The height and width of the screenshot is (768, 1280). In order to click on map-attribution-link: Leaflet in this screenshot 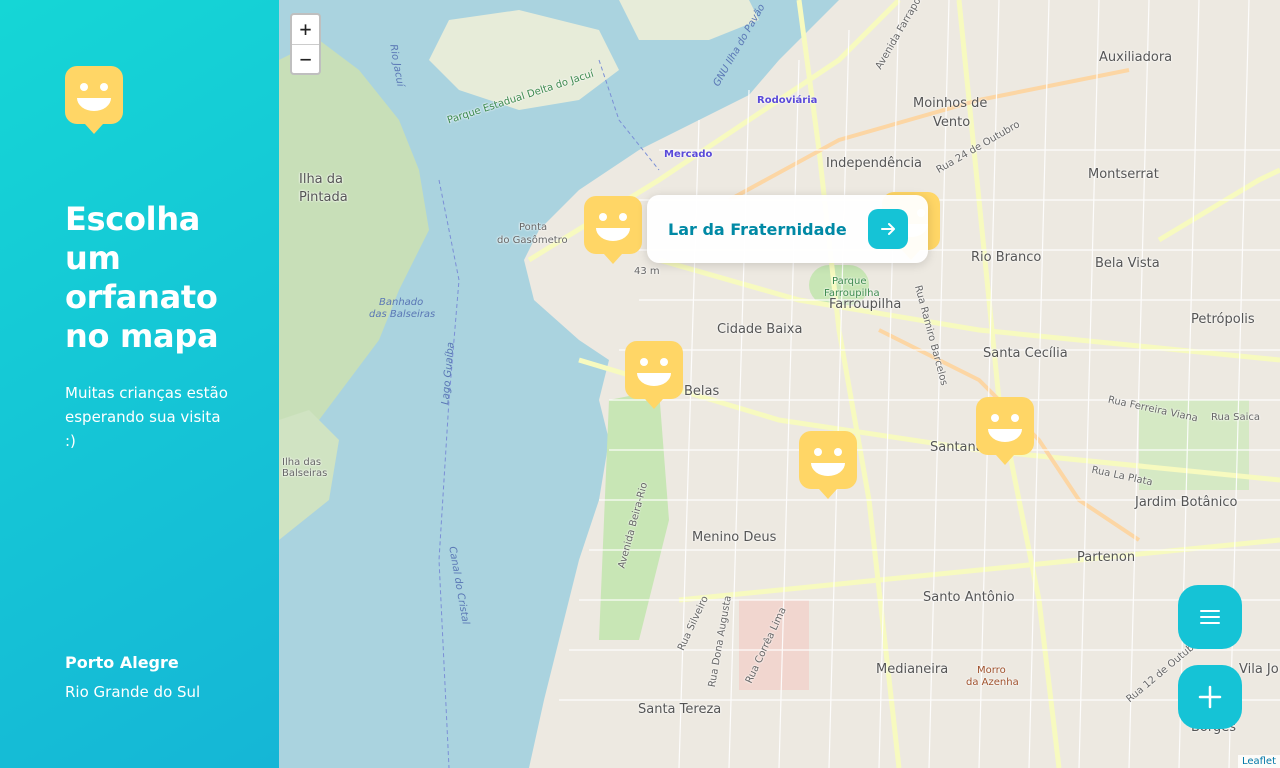, I will do `click(1258, 761)`.